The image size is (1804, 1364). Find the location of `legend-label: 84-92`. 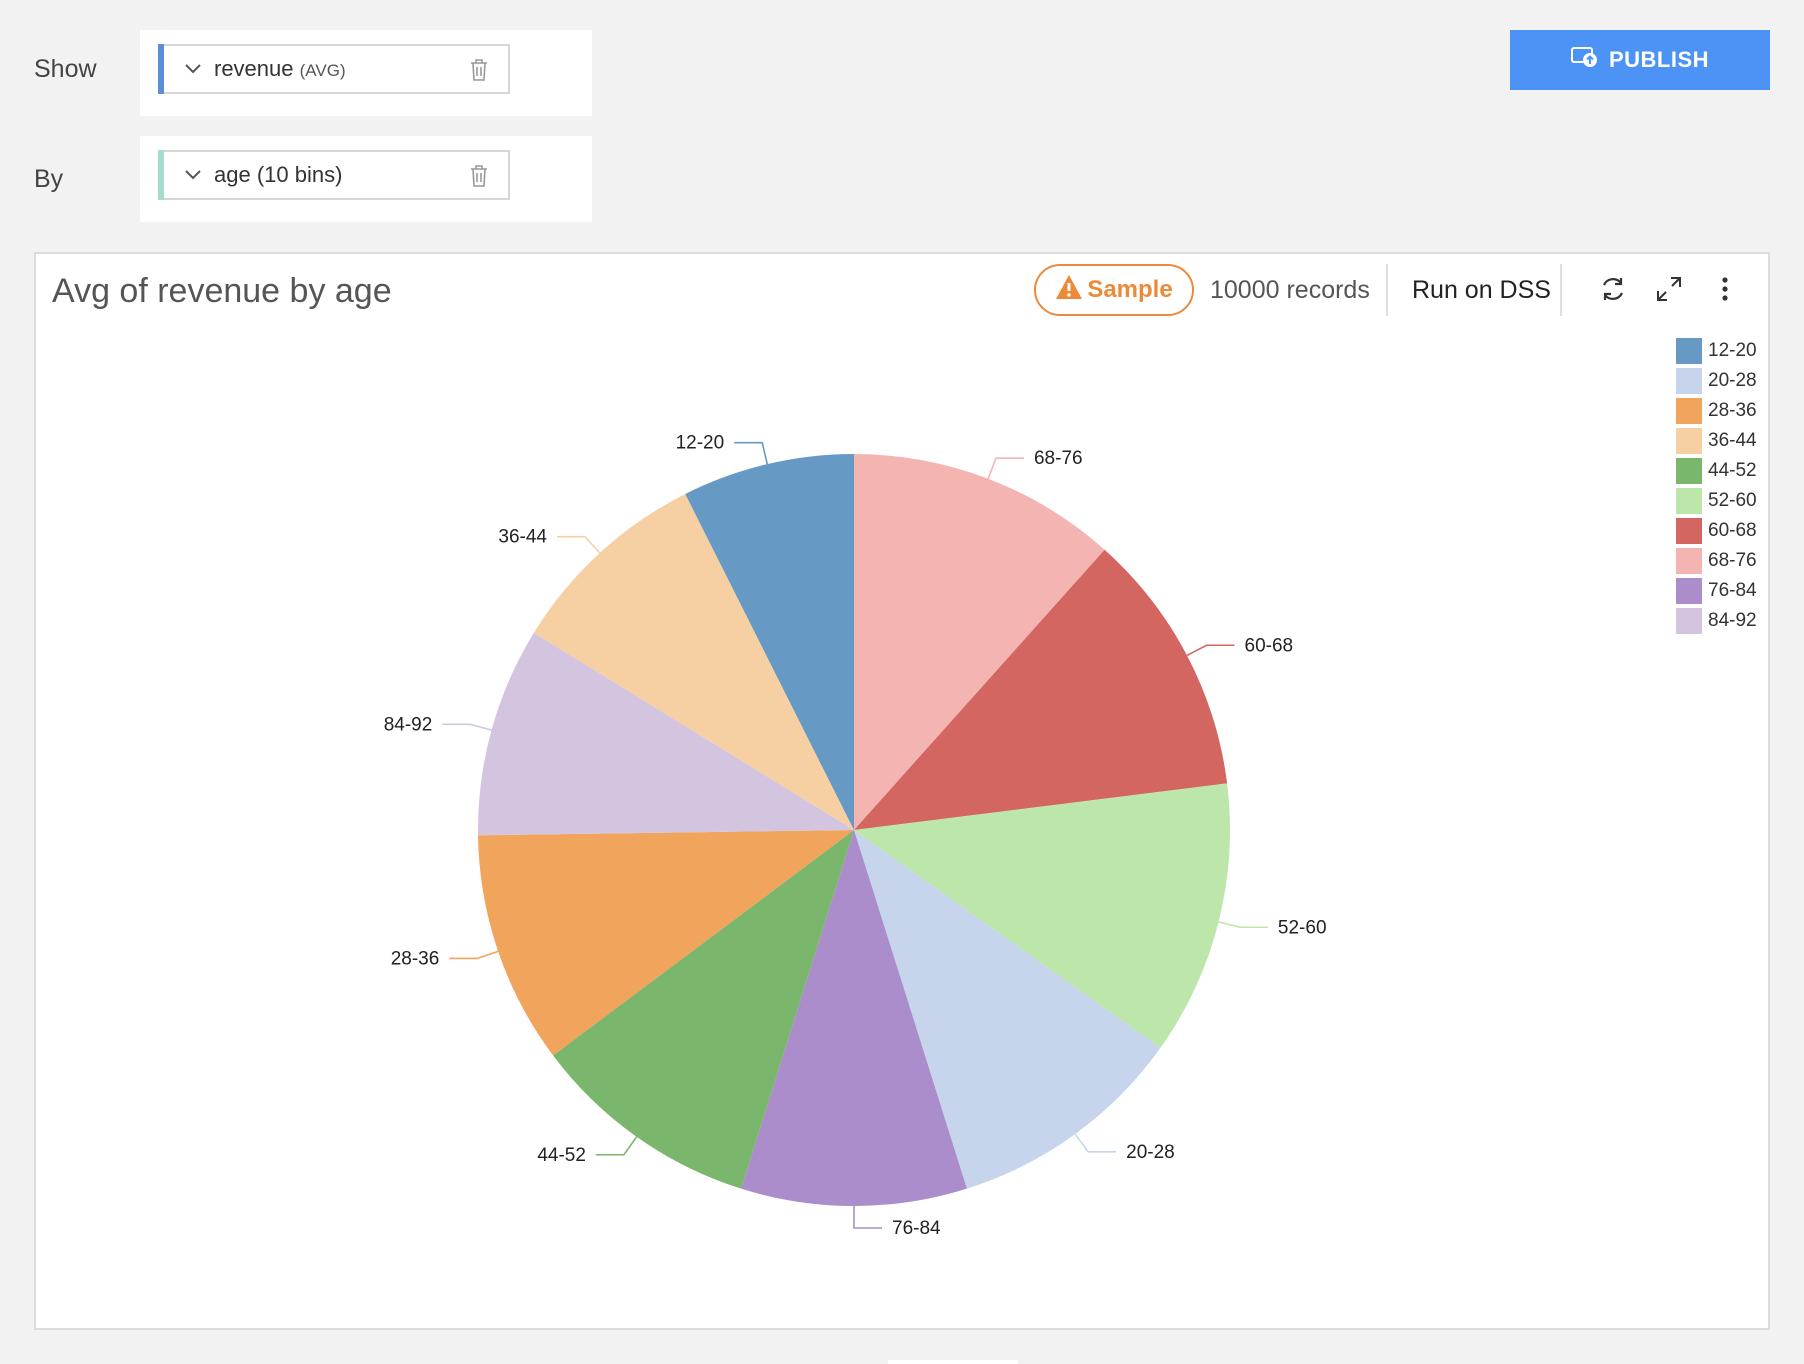

legend-label: 84-92 is located at coordinates (1732, 620).